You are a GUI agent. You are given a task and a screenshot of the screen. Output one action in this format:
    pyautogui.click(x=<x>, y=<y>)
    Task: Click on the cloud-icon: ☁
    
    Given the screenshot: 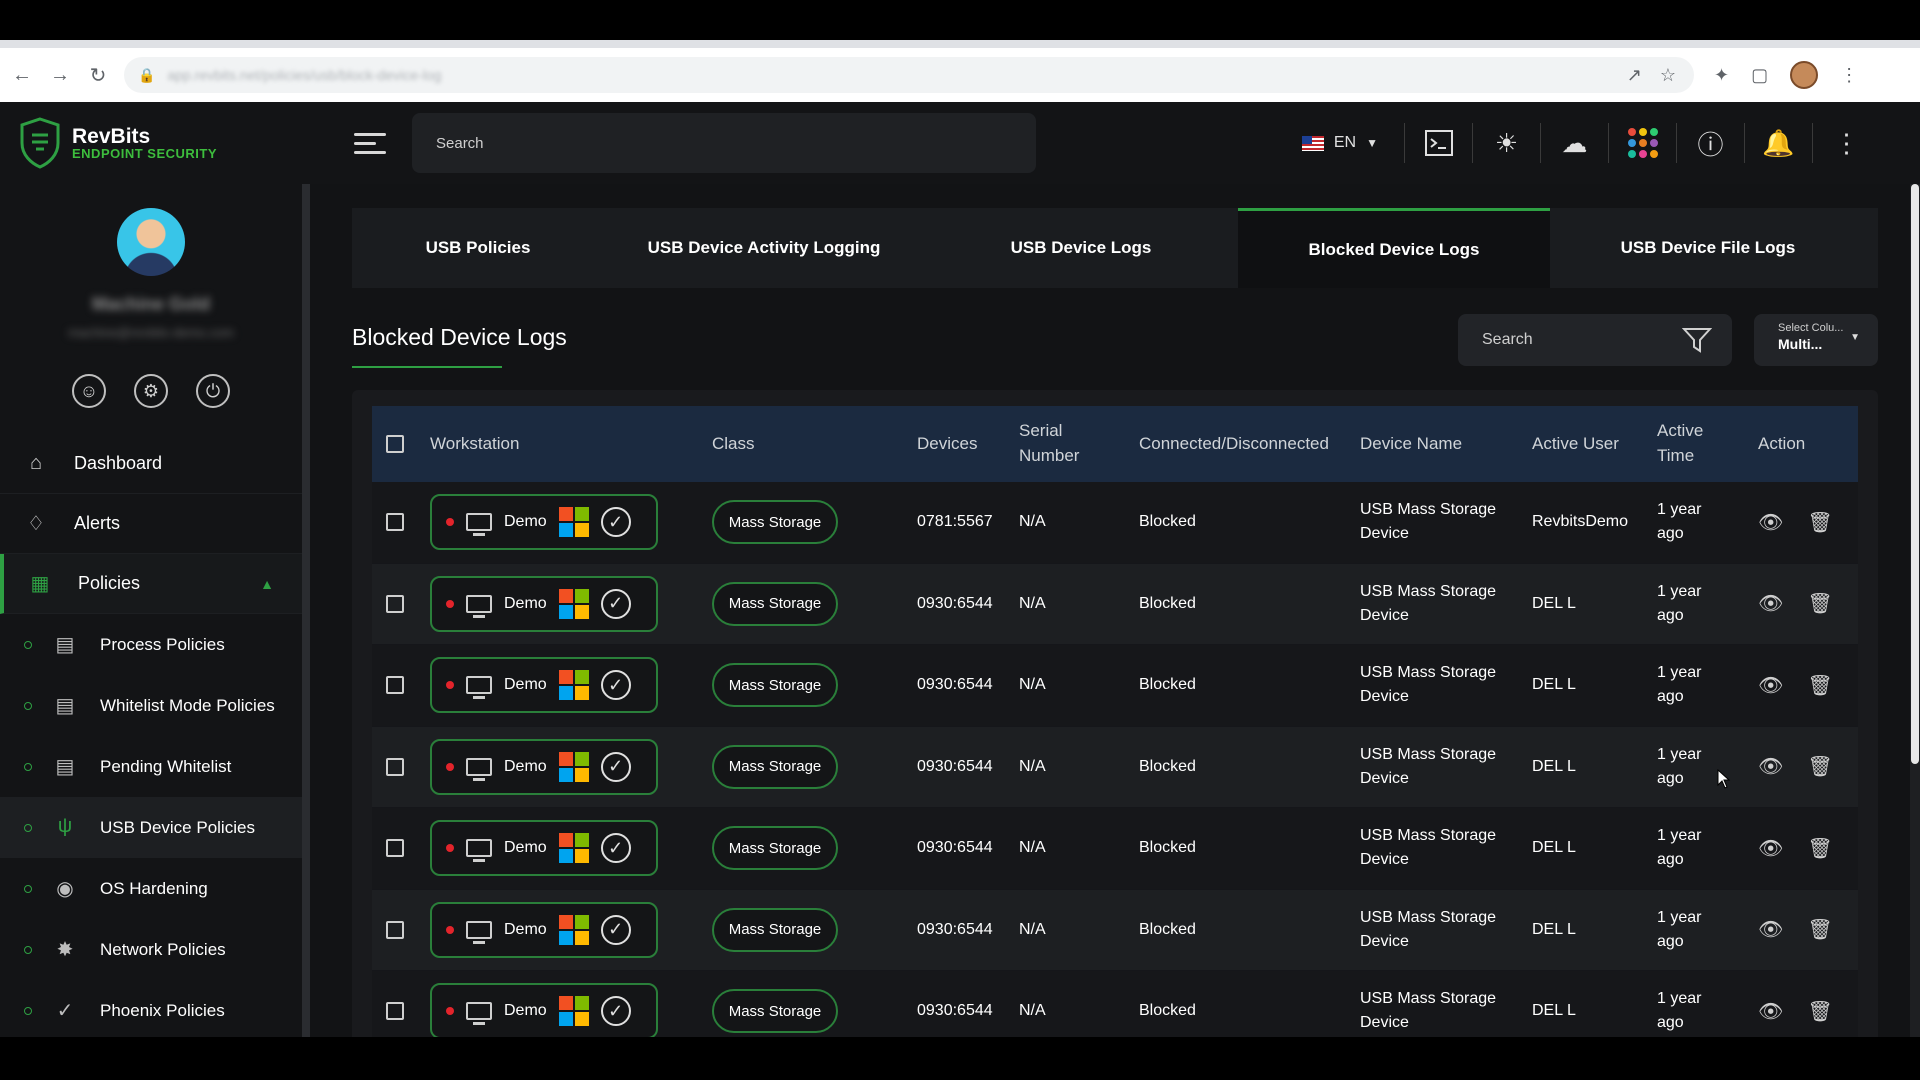 What is the action you would take?
    pyautogui.click(x=1574, y=143)
    